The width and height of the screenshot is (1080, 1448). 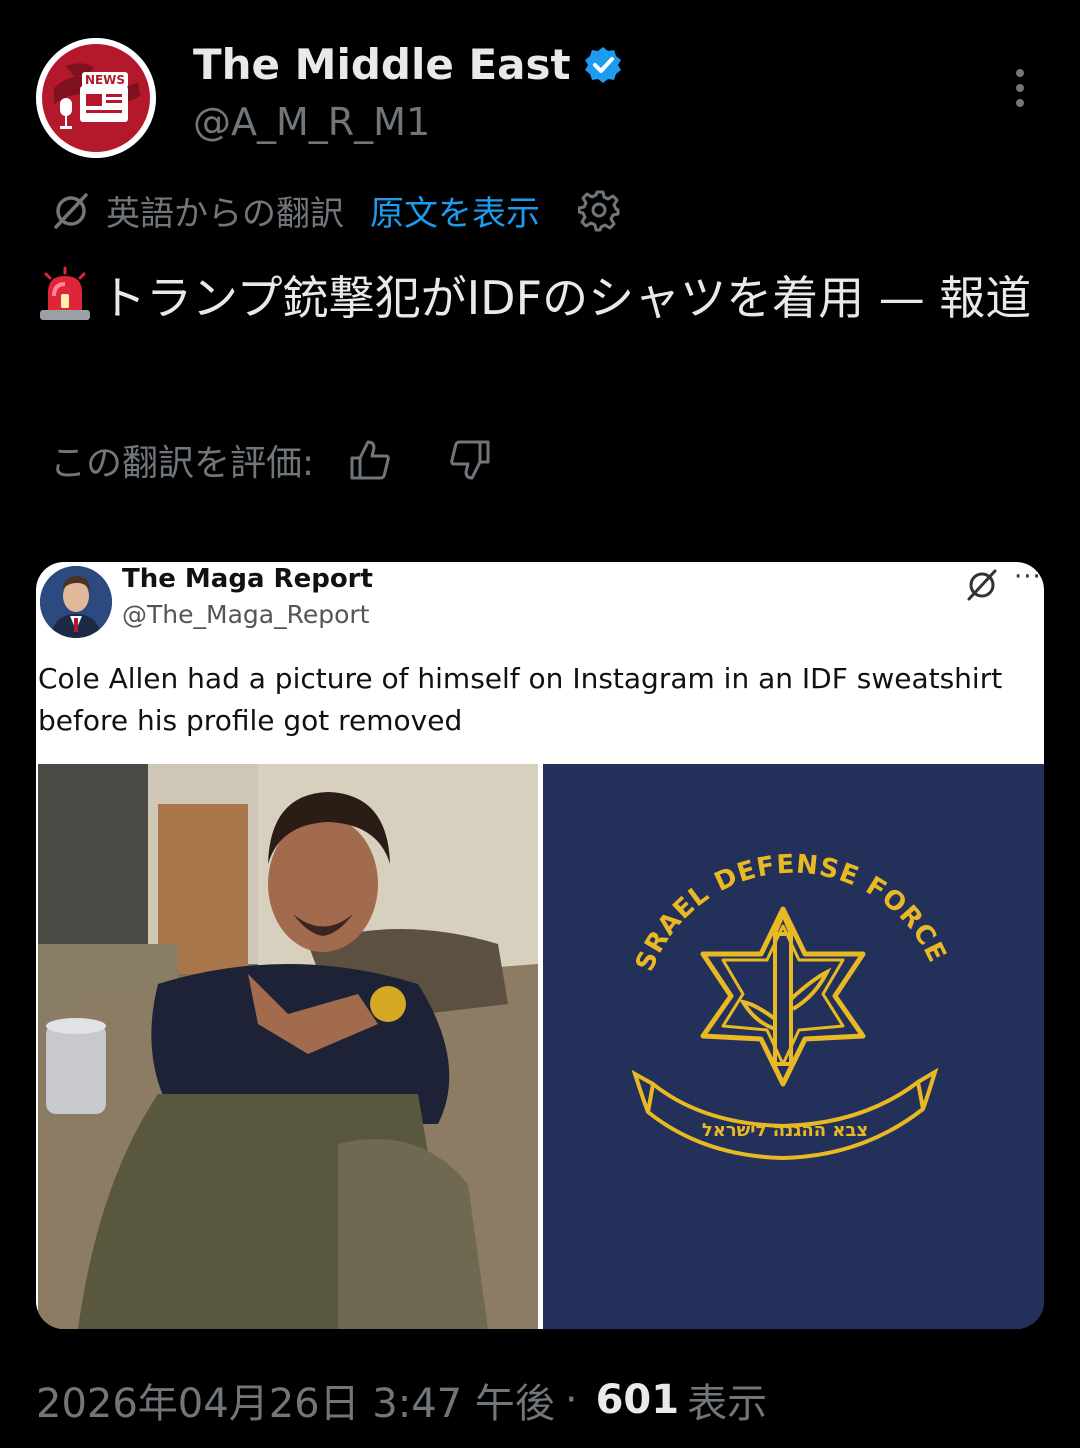 I want to click on gear-icon, so click(x=600, y=210).